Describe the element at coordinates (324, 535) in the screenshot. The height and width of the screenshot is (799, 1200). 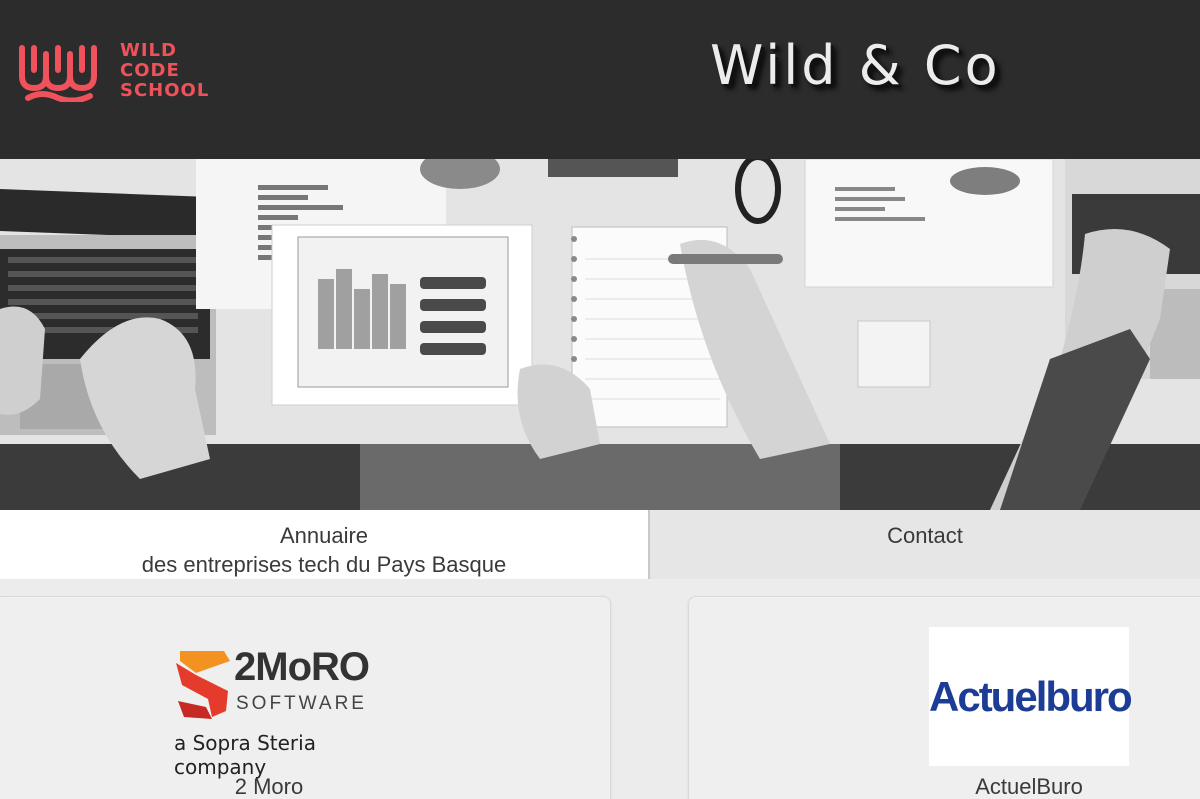
I see `nav-annuaire-title: Annuaire` at that location.